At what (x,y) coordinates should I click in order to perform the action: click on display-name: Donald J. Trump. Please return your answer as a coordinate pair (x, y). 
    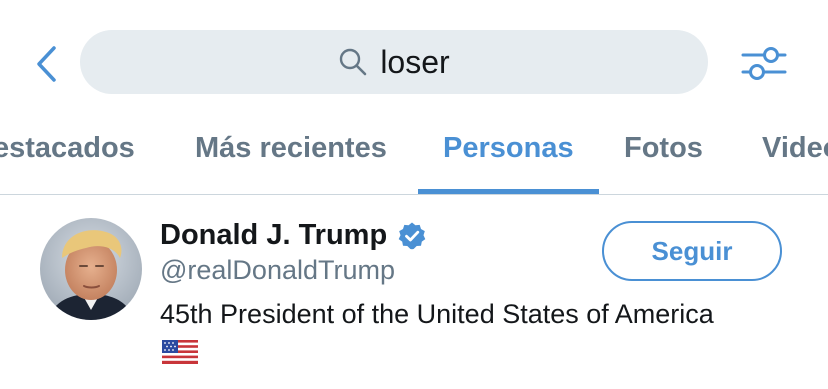
    Looking at the image, I should click on (273, 235).